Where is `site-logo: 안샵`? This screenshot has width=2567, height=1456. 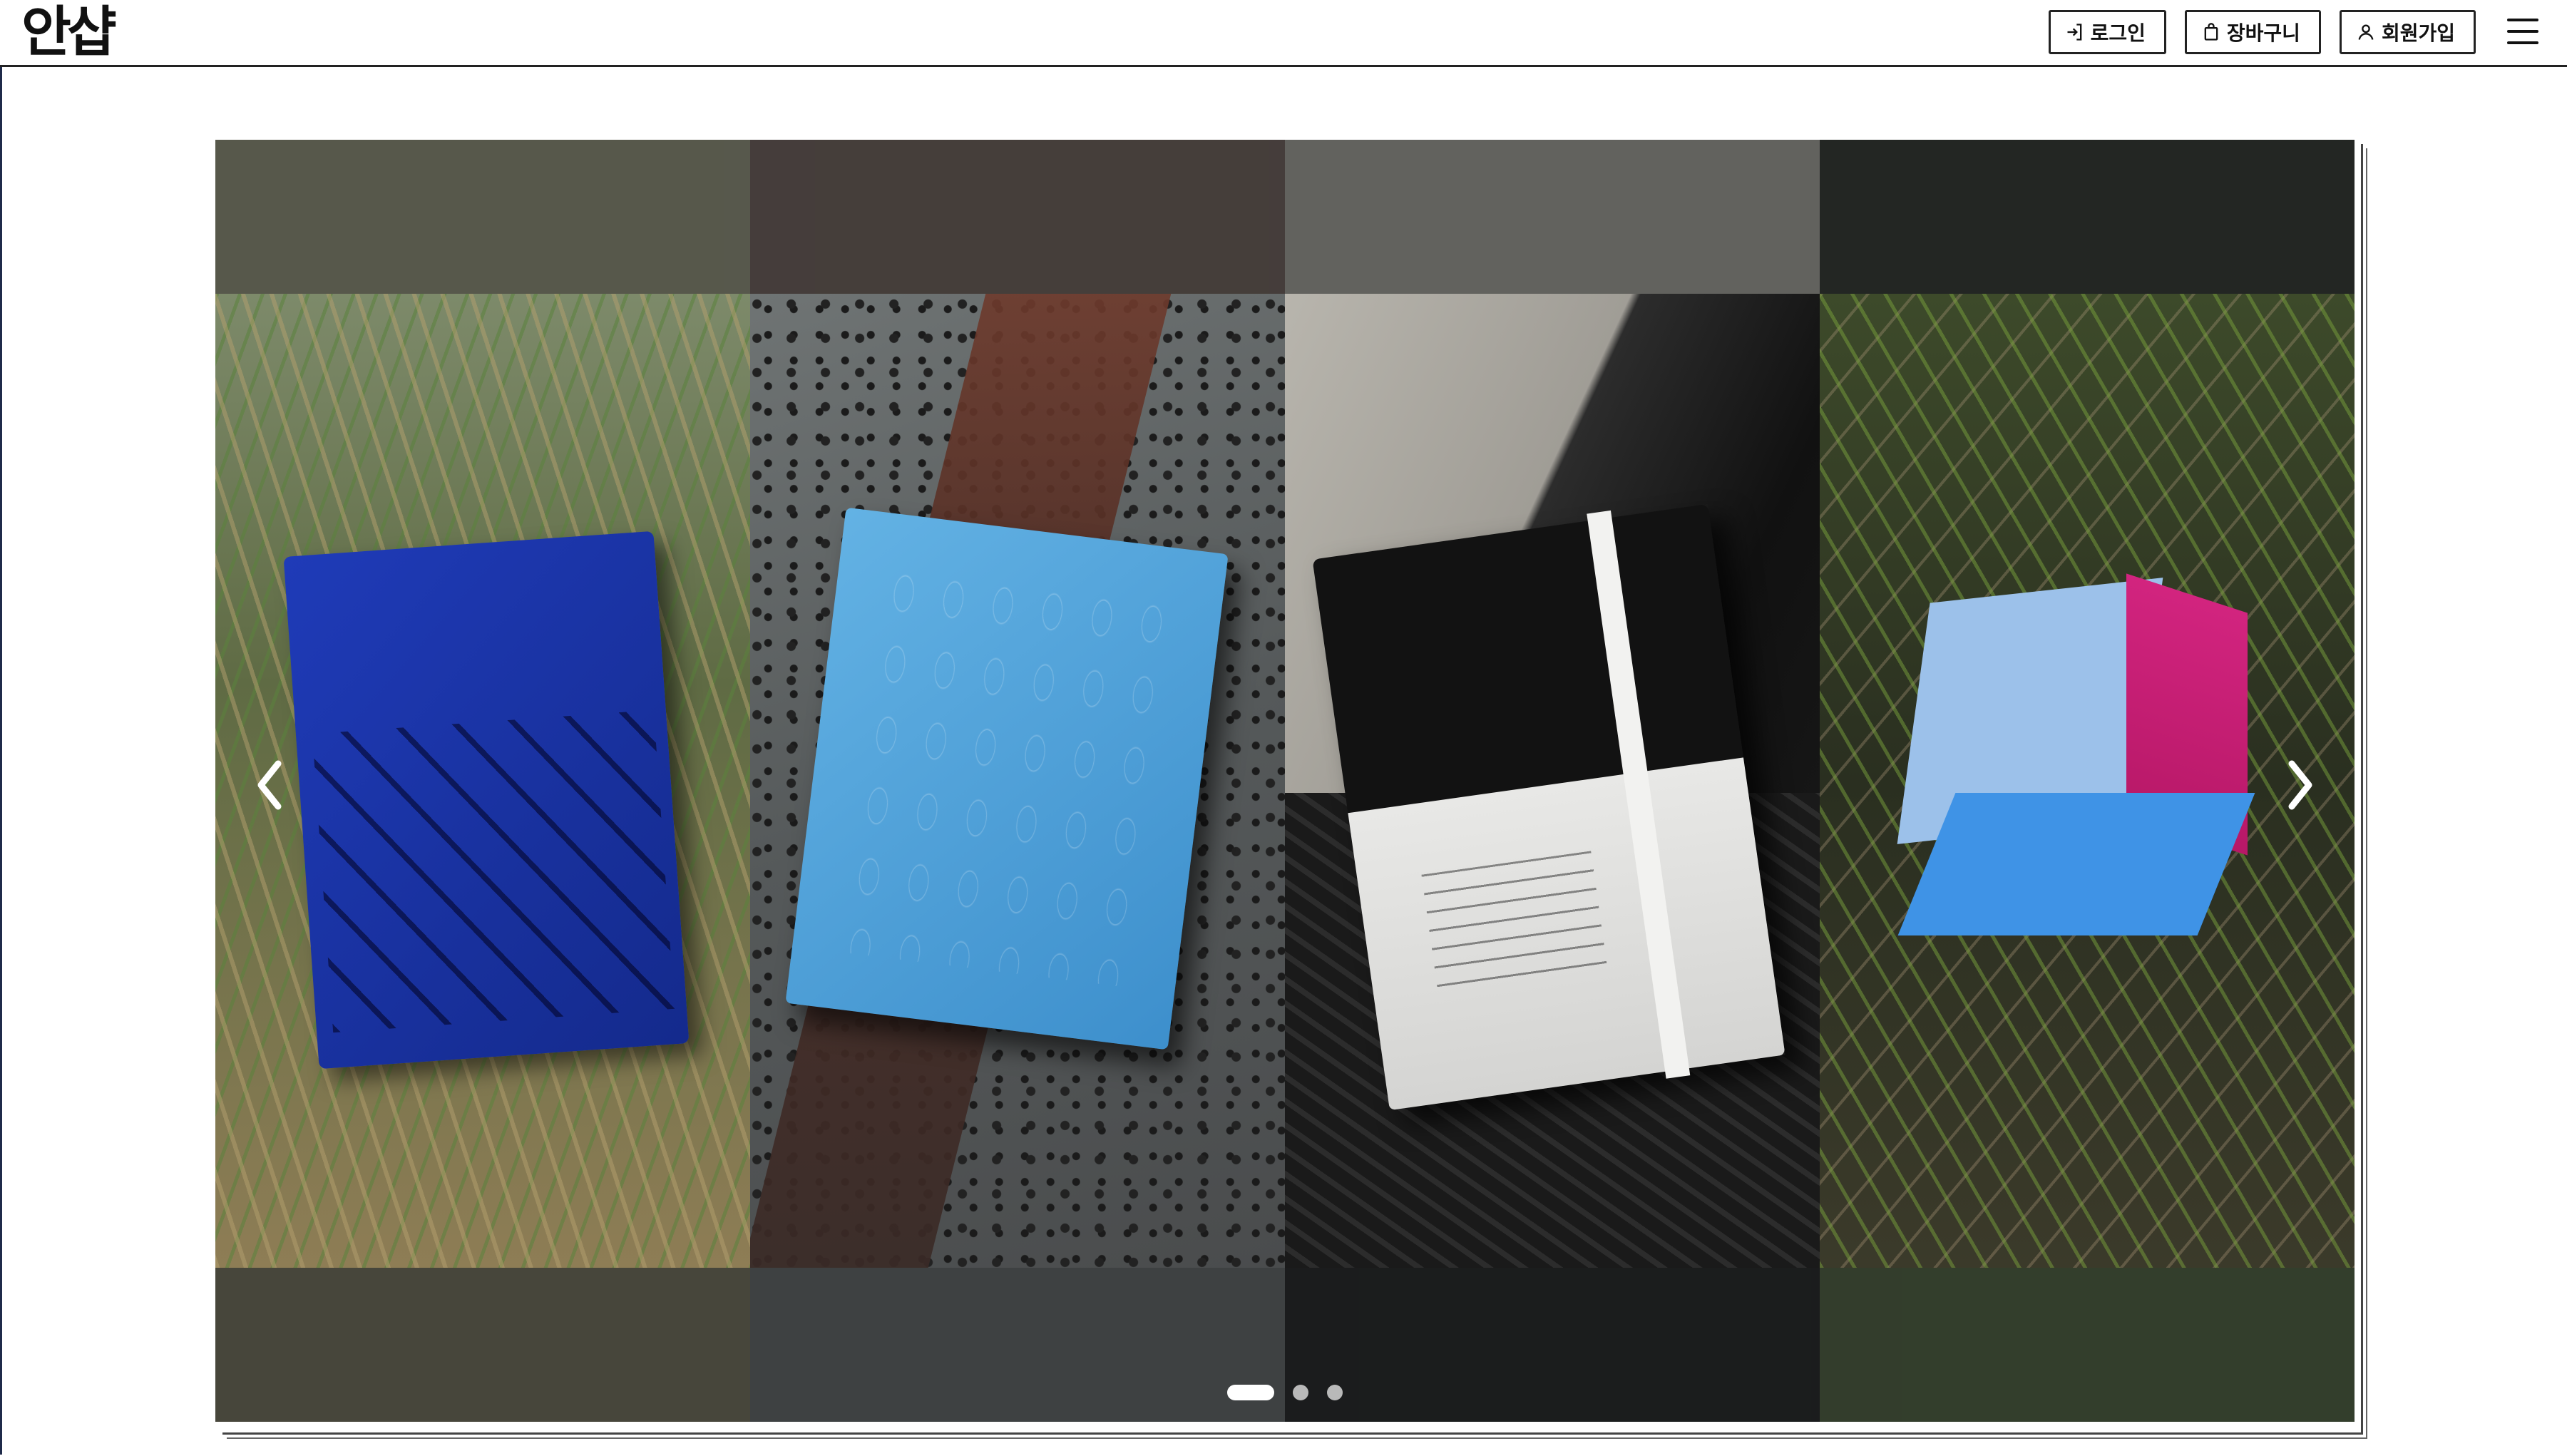
site-logo: 안샵 is located at coordinates (69, 32).